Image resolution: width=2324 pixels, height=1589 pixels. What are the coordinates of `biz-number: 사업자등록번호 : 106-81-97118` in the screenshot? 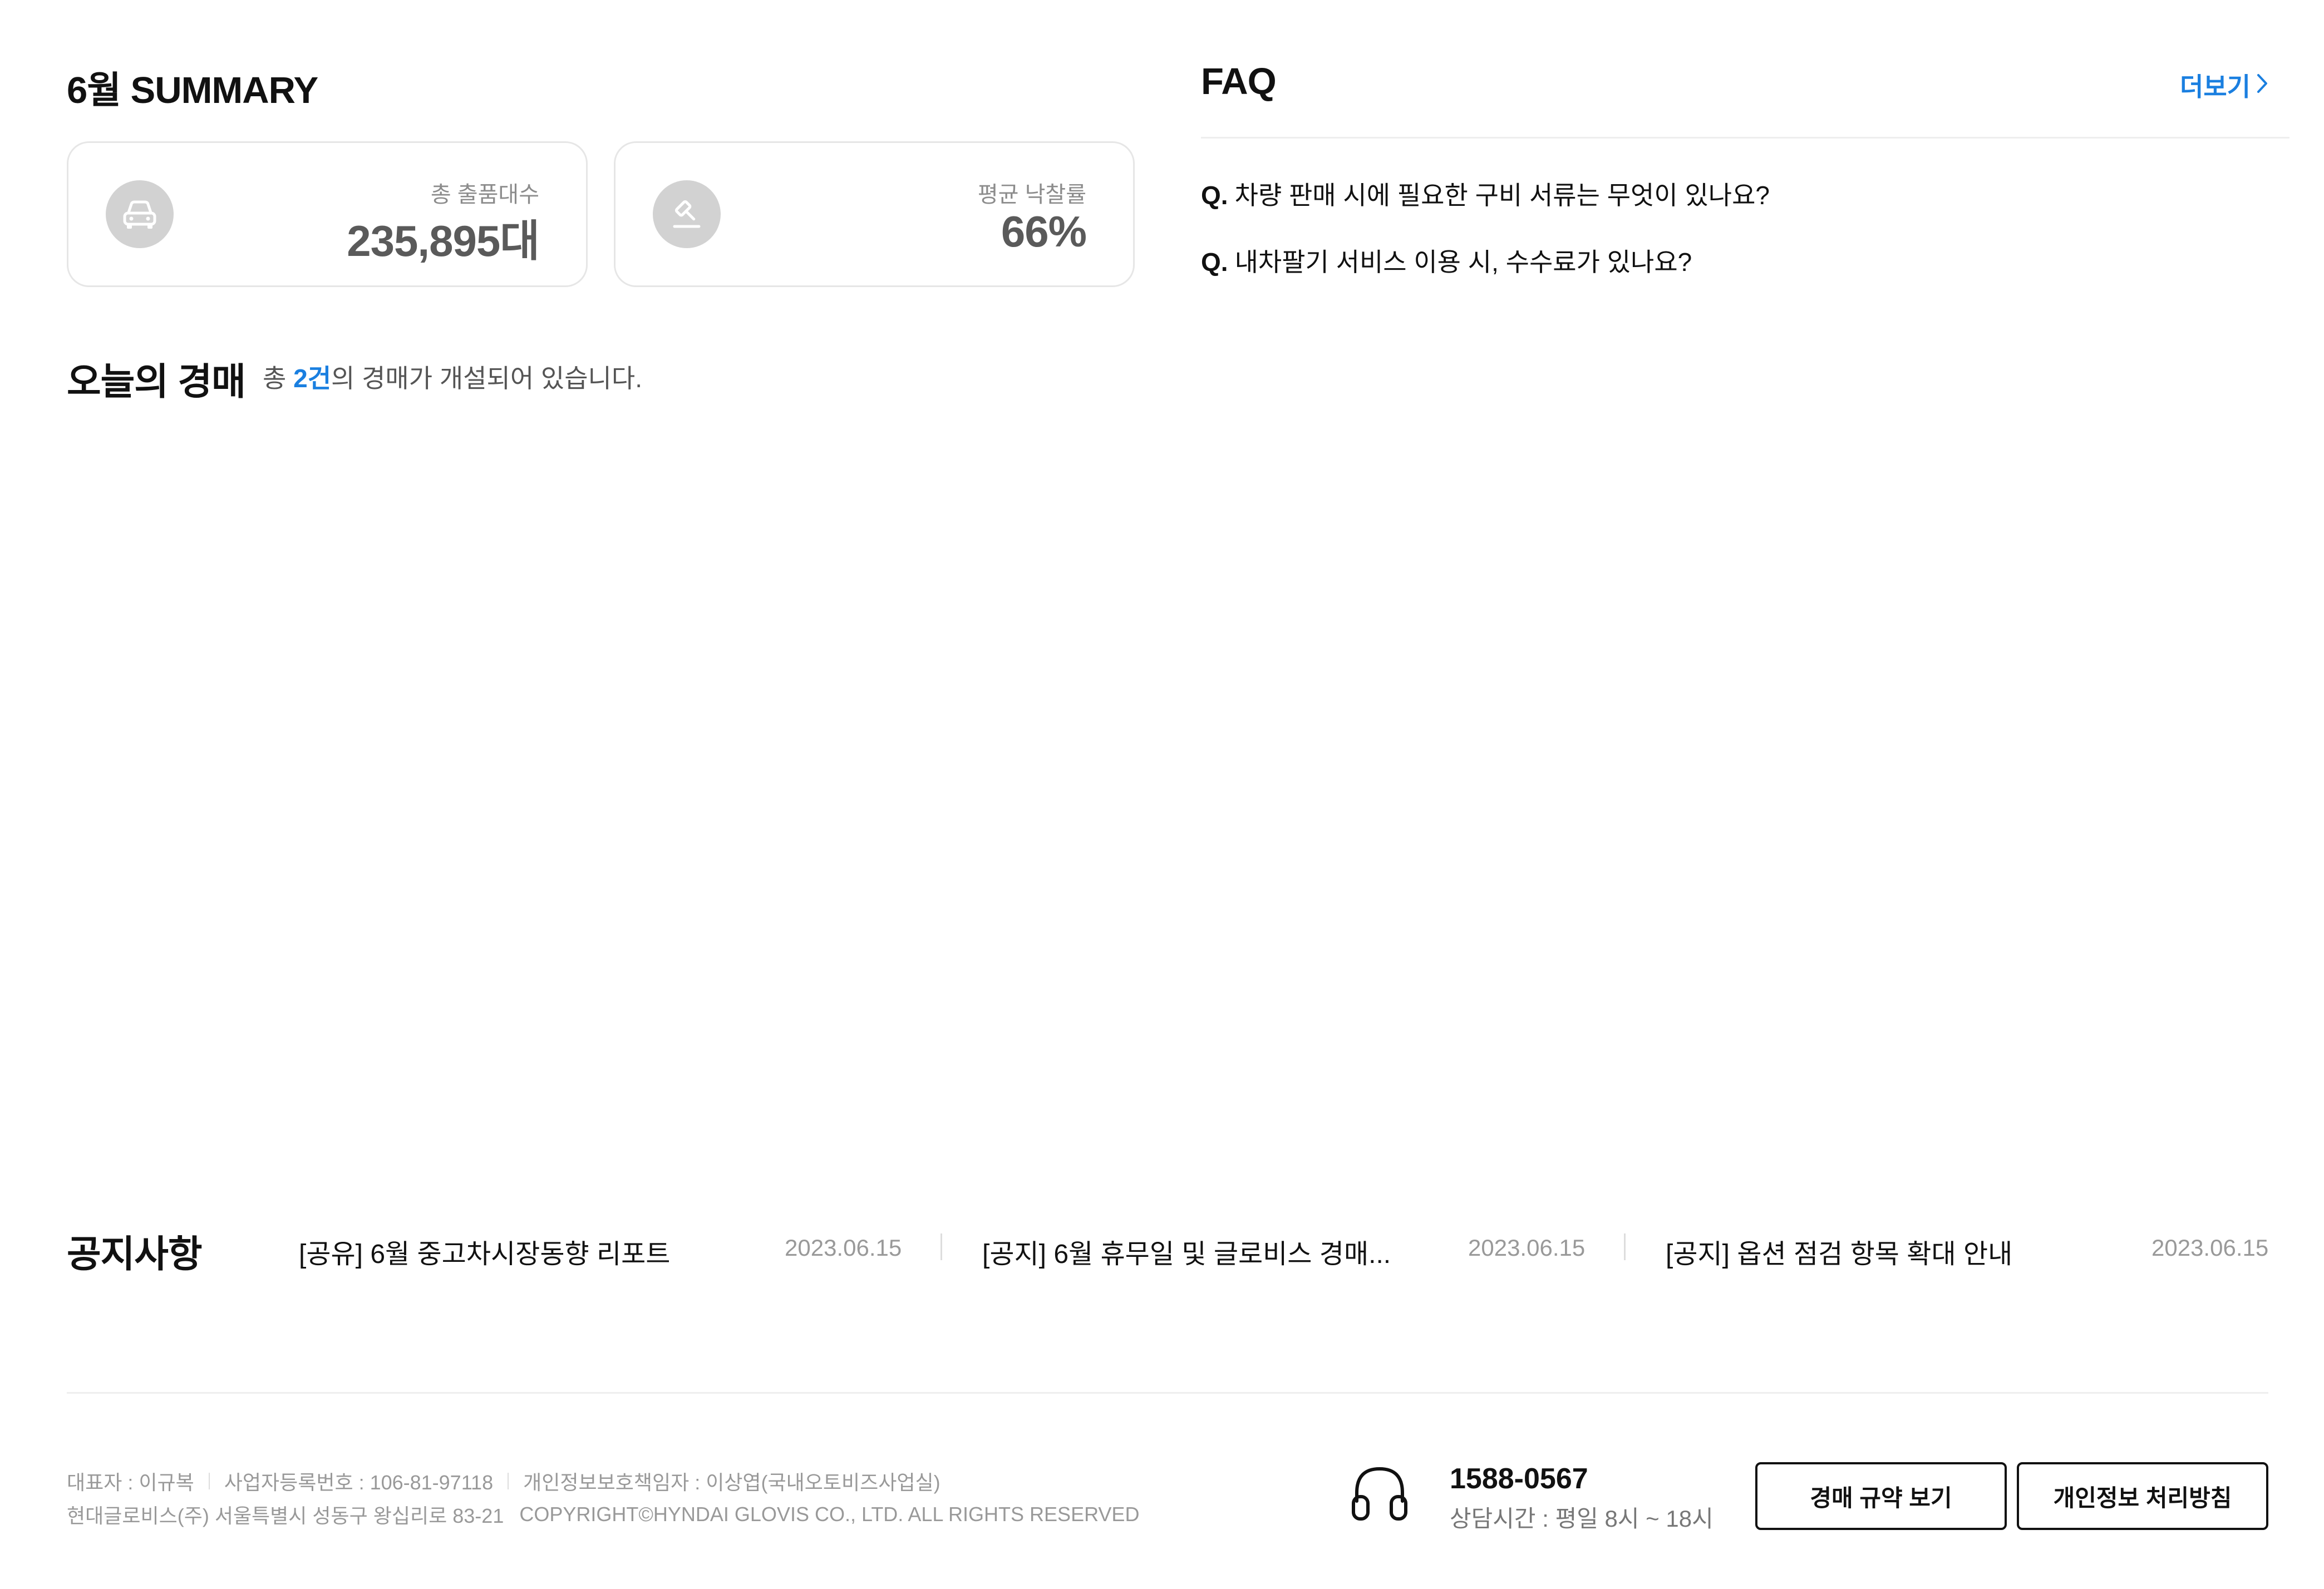 It's located at (359, 1482).